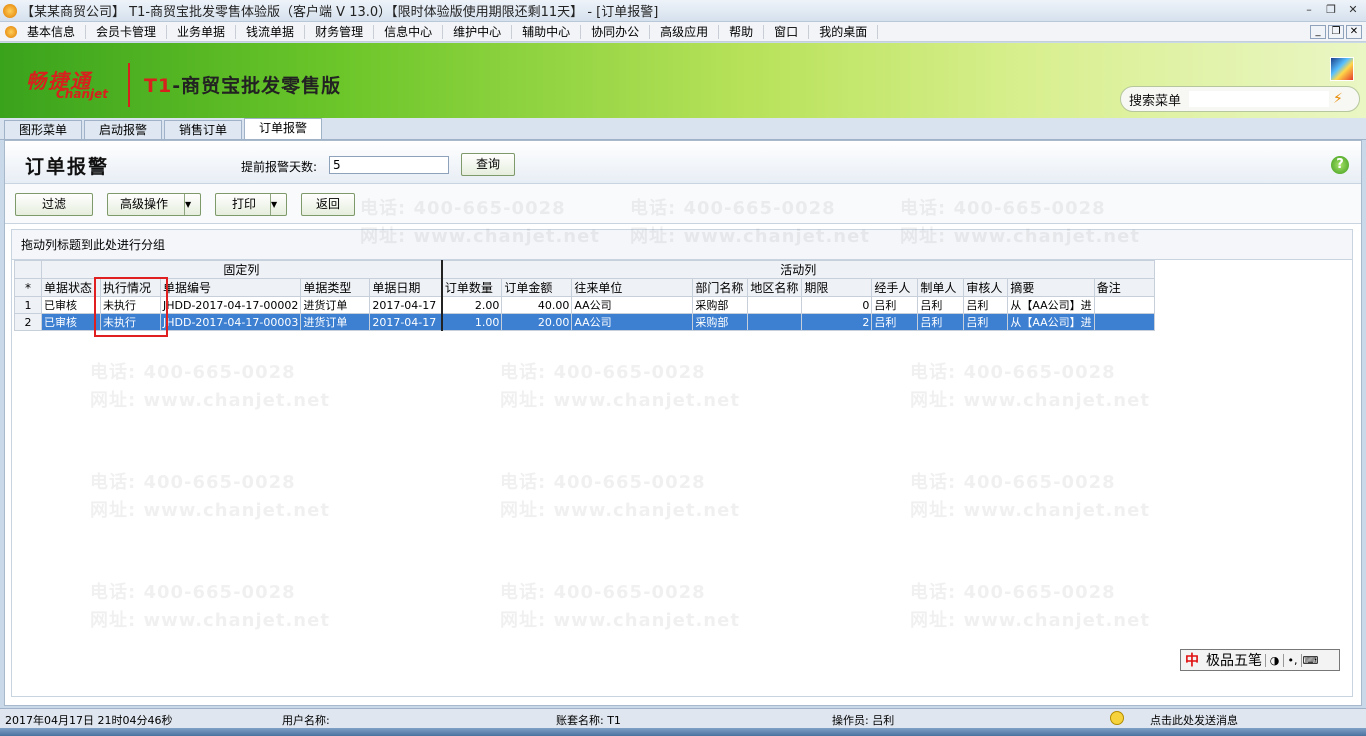  I want to click on menu-window: 窗口, so click(787, 31).